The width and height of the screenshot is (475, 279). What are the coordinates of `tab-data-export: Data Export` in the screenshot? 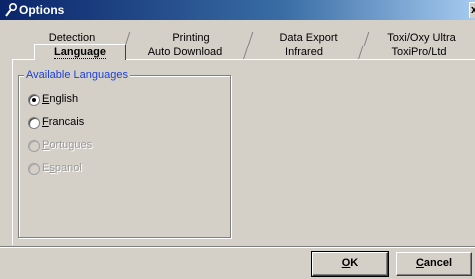 It's located at (310, 38).